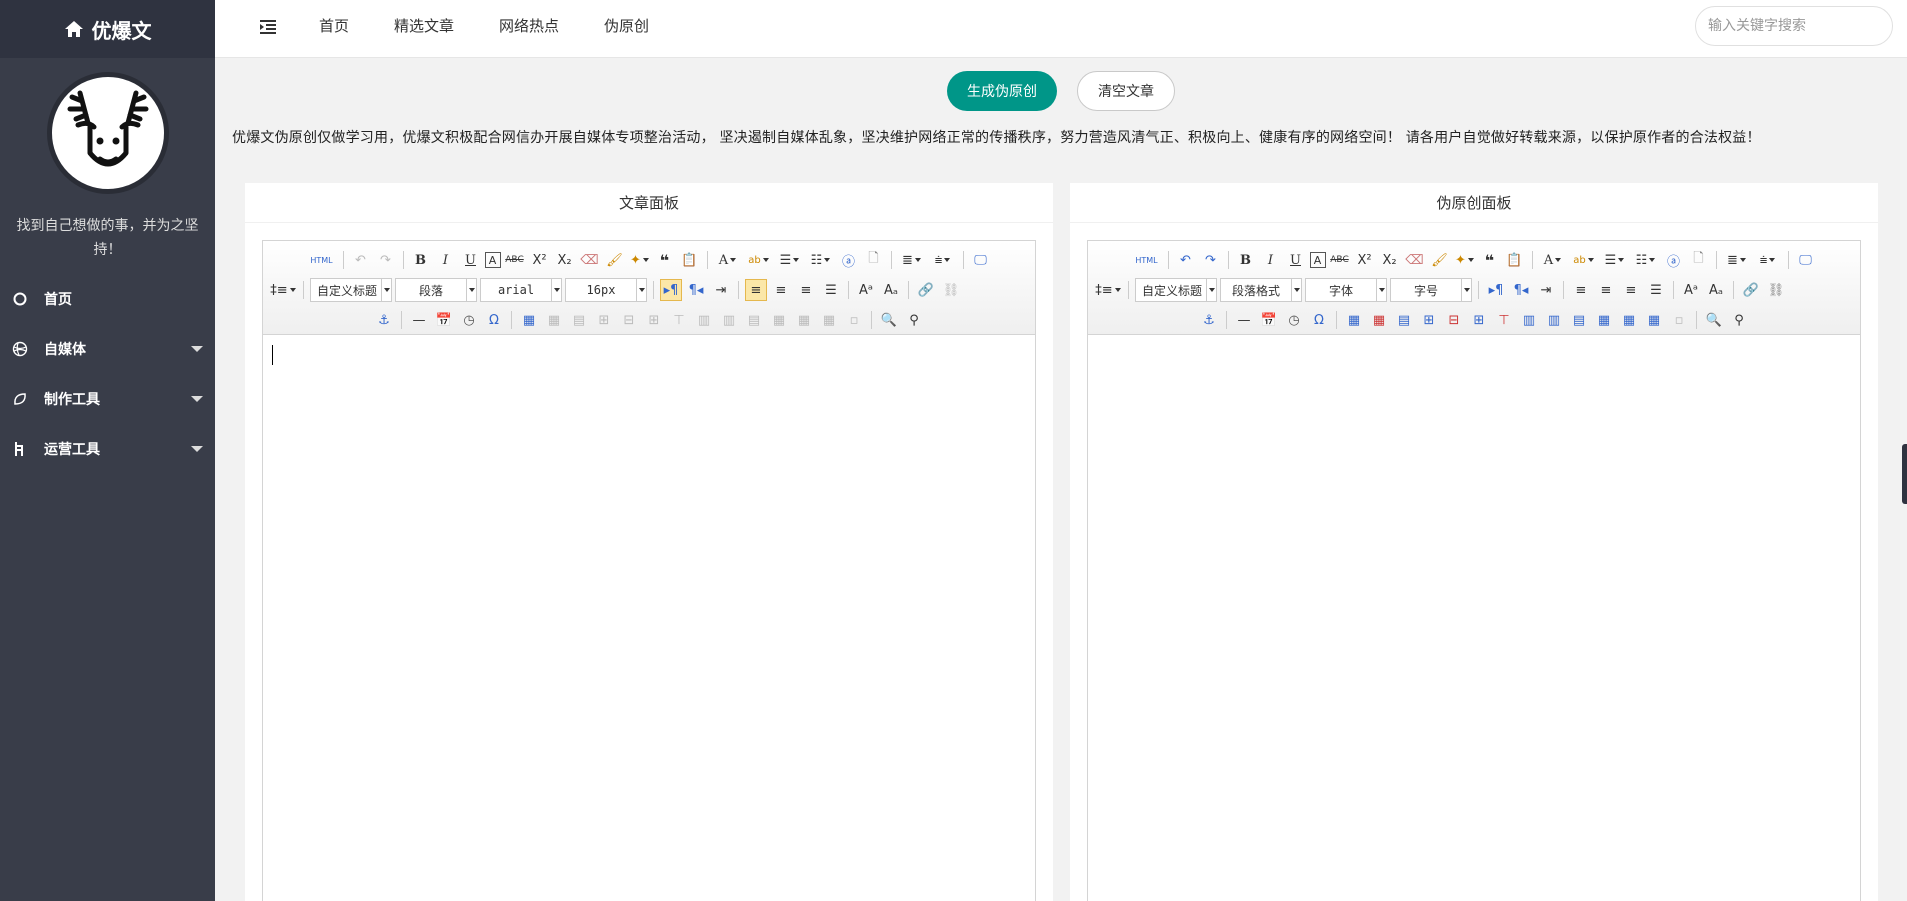  Describe the element at coordinates (1269, 320) in the screenshot. I see `date-icon: 📅` at that location.